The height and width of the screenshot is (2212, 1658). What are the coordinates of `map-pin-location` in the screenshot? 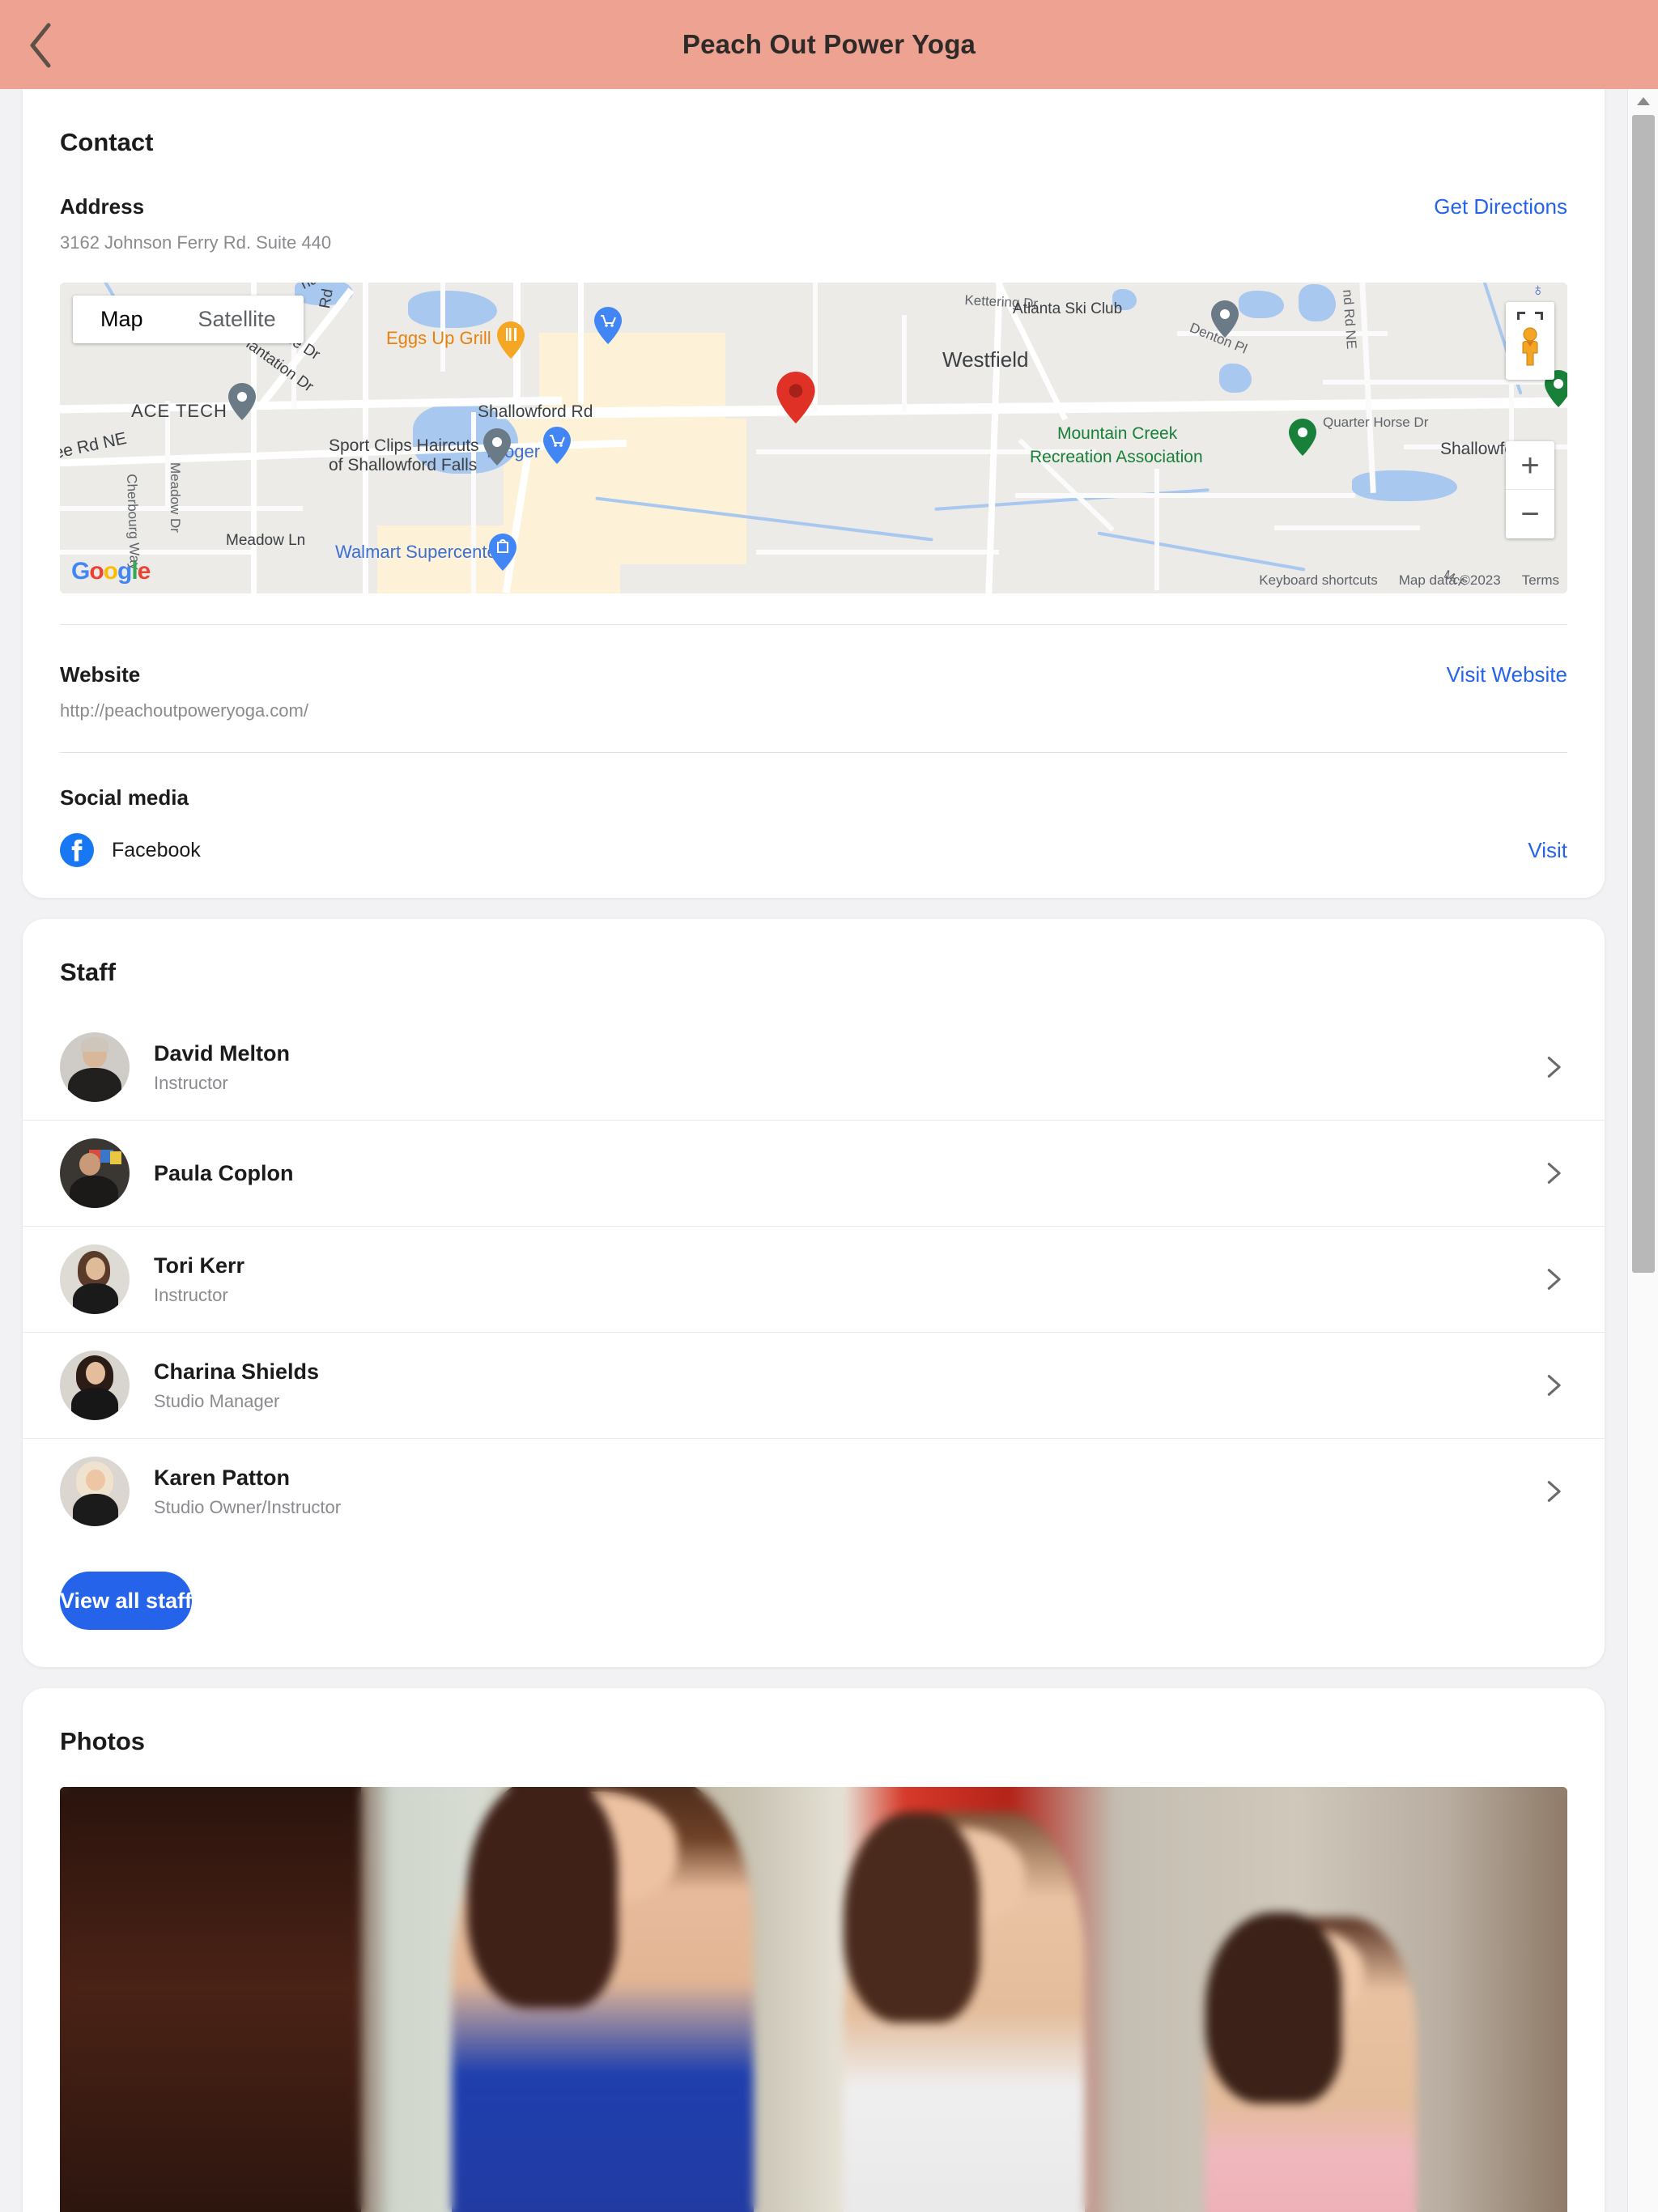 It's located at (795, 398).